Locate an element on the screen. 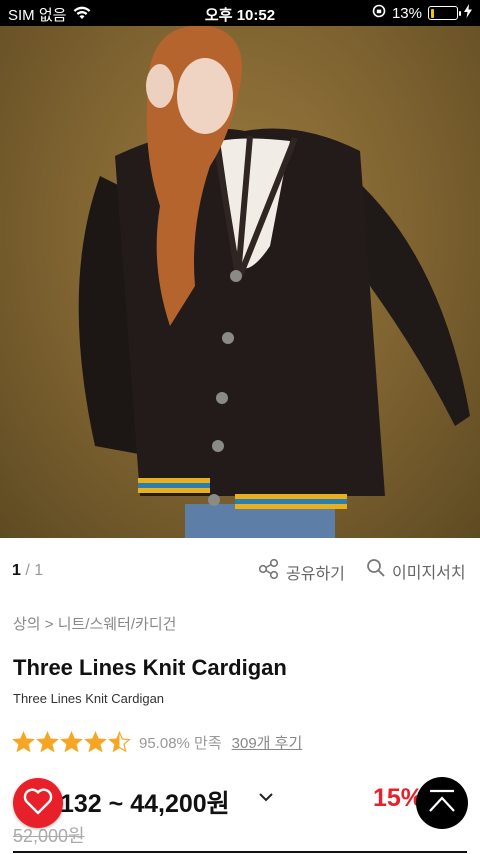  original-price: 52,000원 is located at coordinates (49, 836).